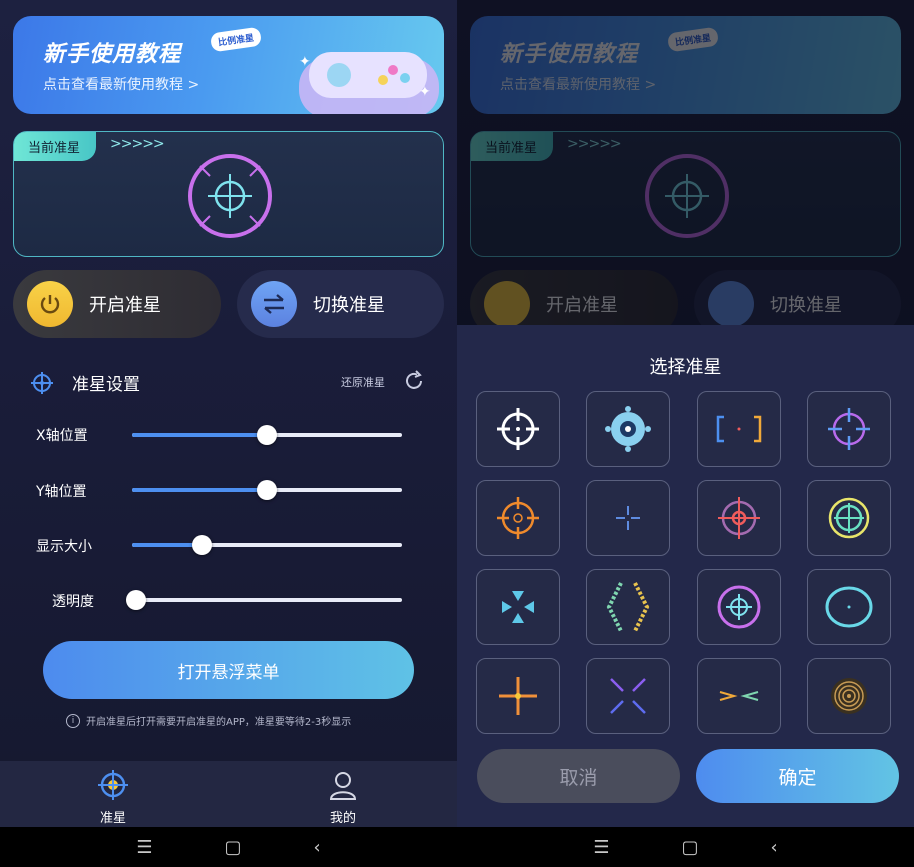  Describe the element at coordinates (112, 54) in the screenshot. I see `banner-title: 新手使用教程` at that location.